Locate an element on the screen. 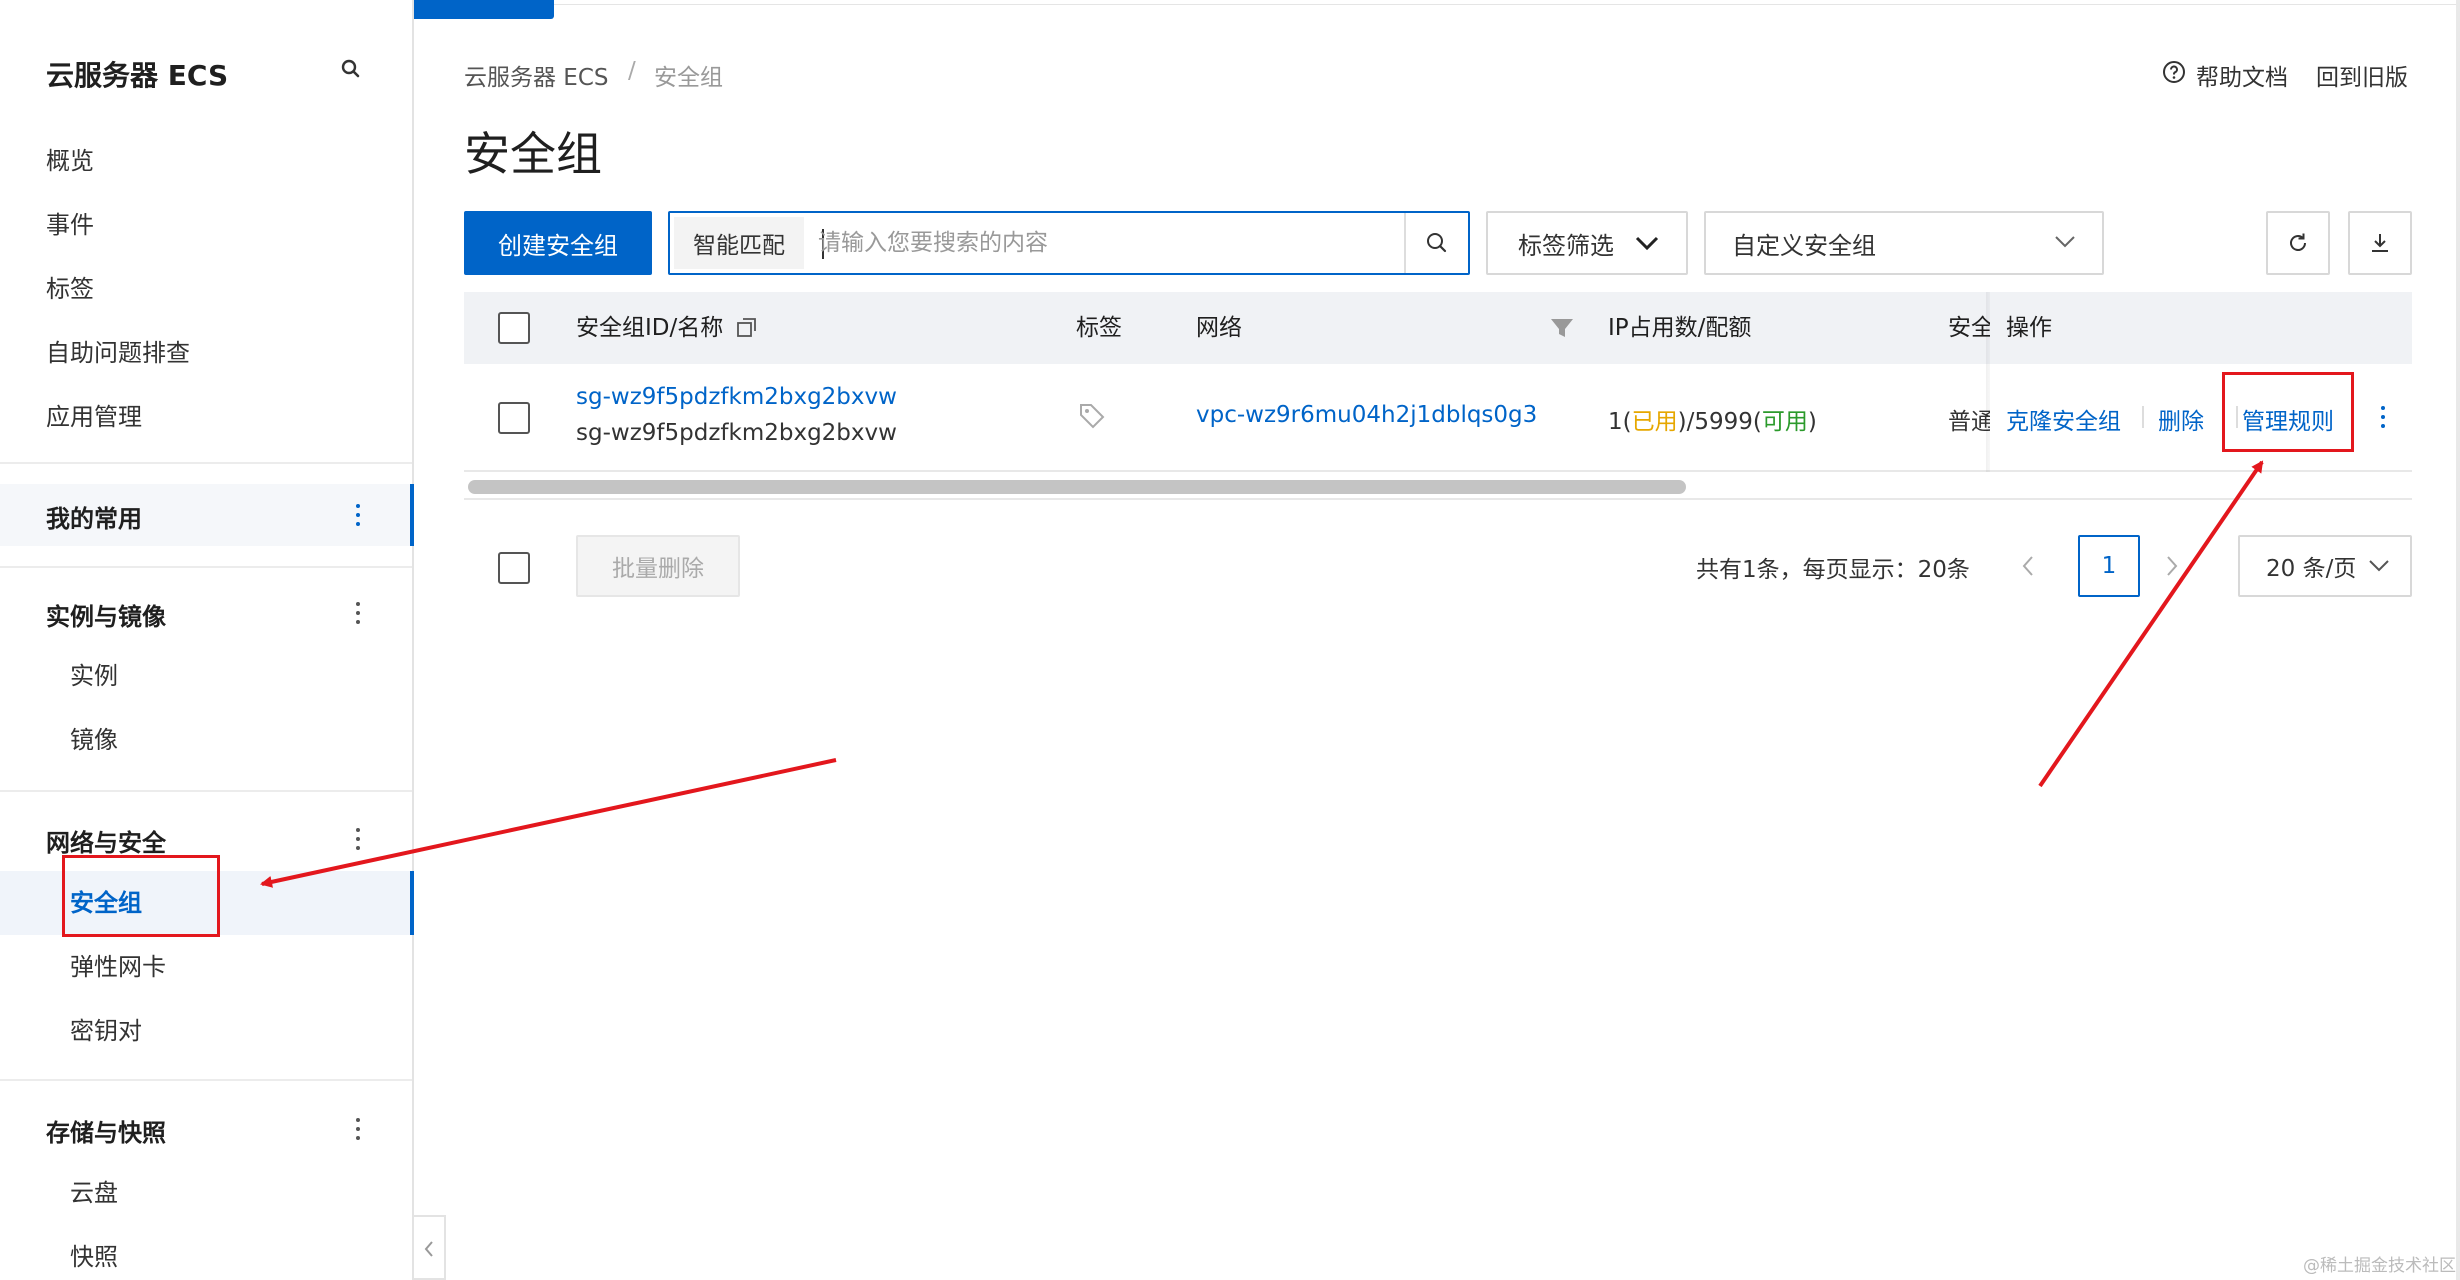 The image size is (2460, 1280). annotation-arrow-sidebar is located at coordinates (548, 823).